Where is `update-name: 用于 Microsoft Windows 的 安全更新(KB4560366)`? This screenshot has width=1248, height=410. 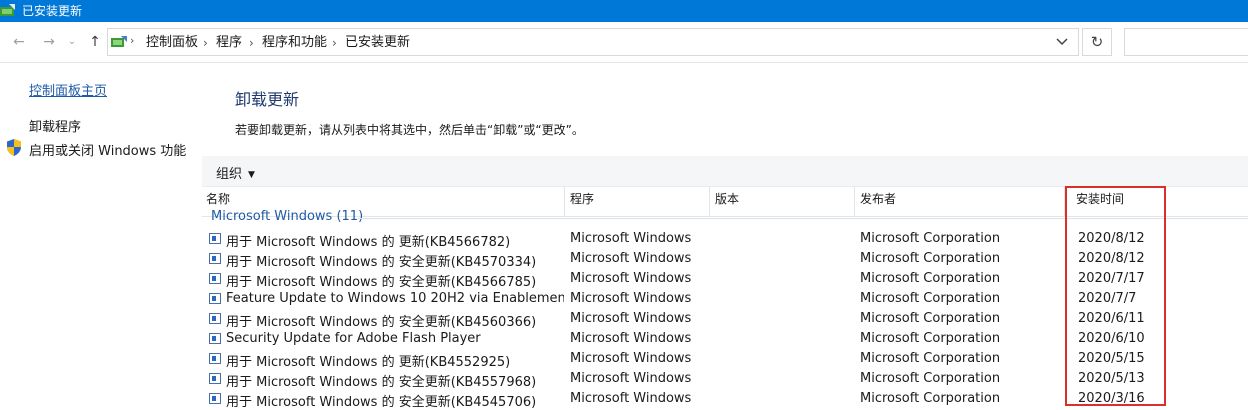
update-name: 用于 Microsoft Windows 的 安全更新(KB4560366) is located at coordinates (381, 322).